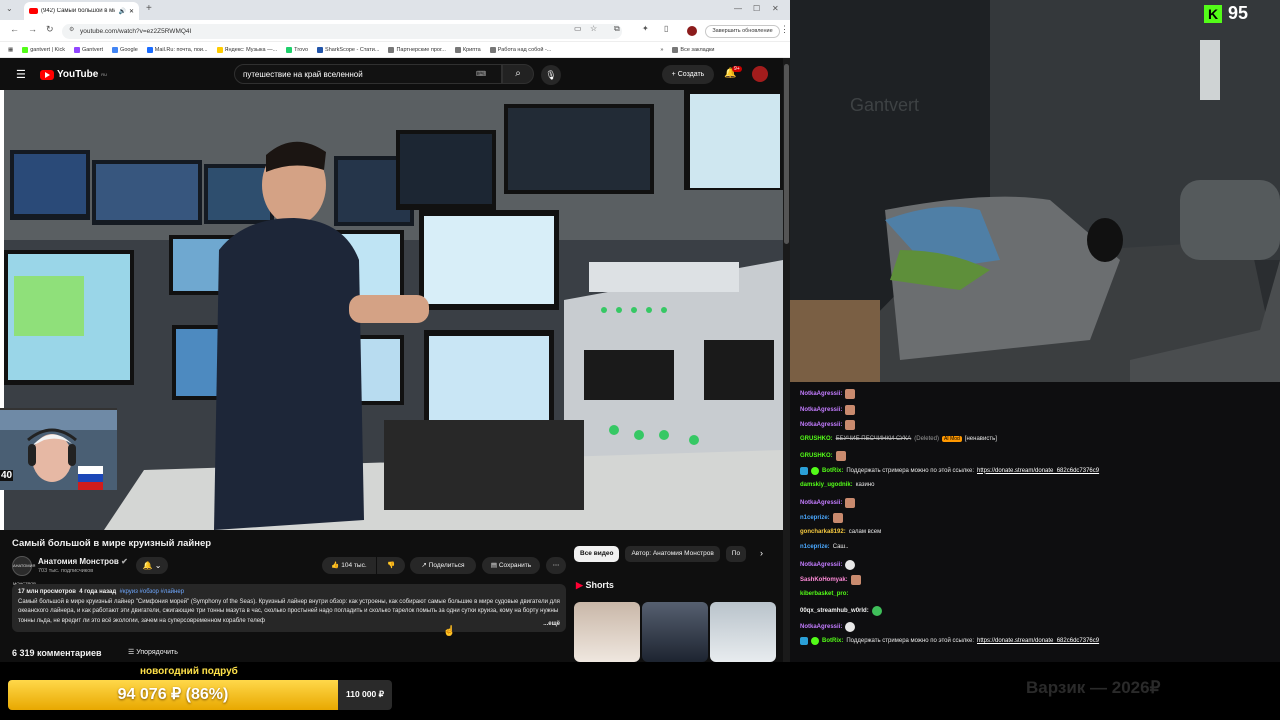 This screenshot has height=720, width=1280. What do you see at coordinates (784, 29) in the screenshot?
I see `menu-dots-icon: ⋮` at bounding box center [784, 29].